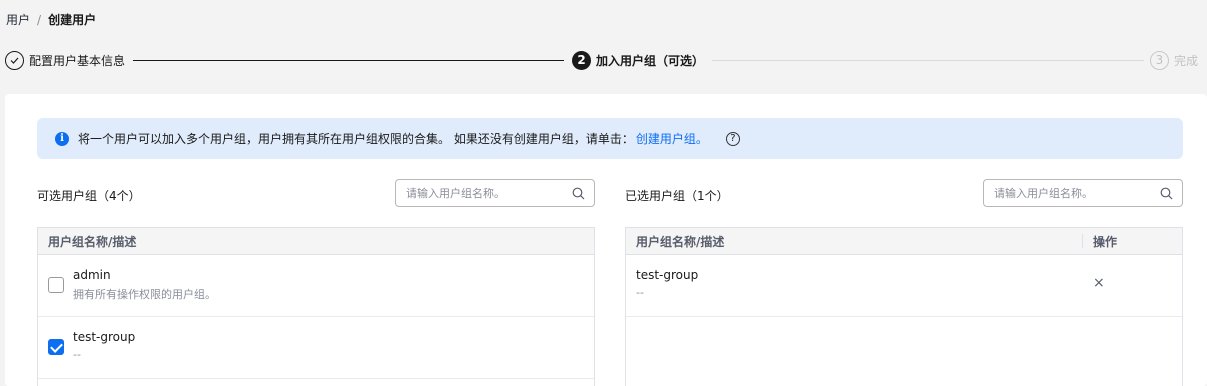 The width and height of the screenshot is (1207, 386). I want to click on create-user-group-link: 创建用户组。, so click(672, 138).